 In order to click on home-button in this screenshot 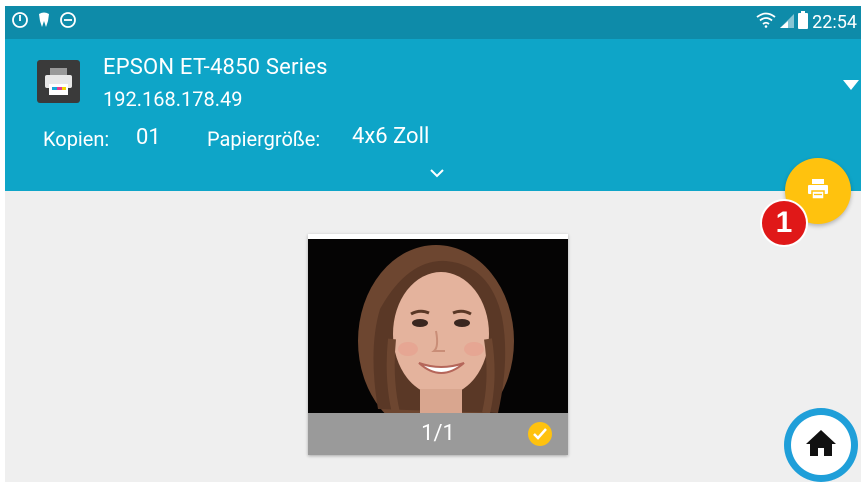, I will do `click(821, 445)`.